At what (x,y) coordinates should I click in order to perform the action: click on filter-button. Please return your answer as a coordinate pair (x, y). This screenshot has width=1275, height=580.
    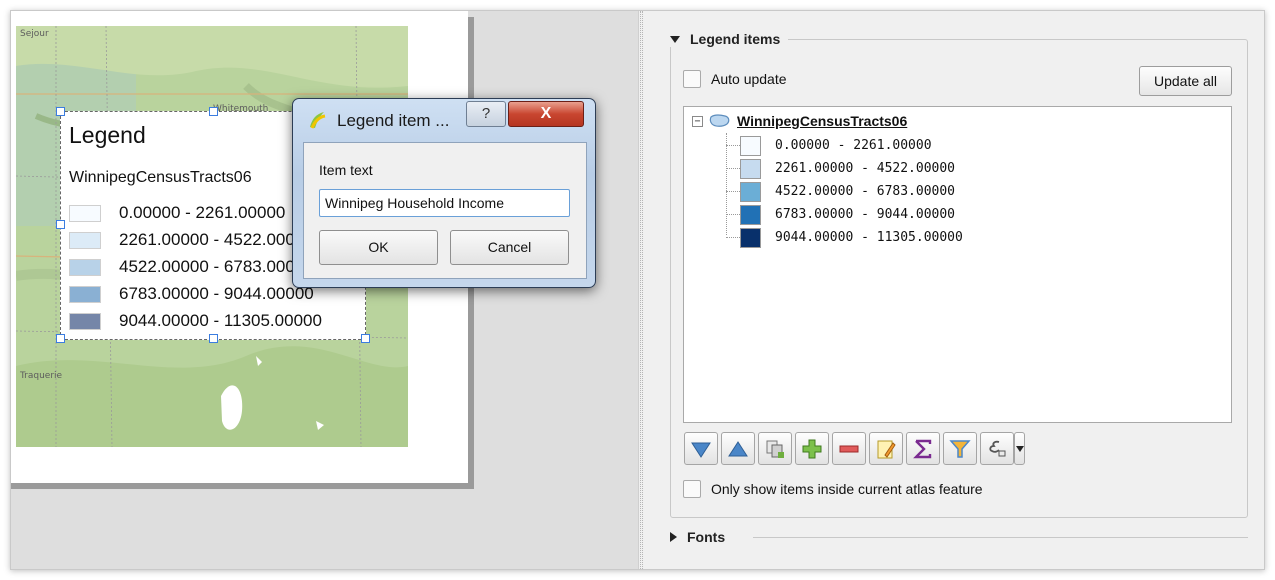
    Looking at the image, I should click on (960, 448).